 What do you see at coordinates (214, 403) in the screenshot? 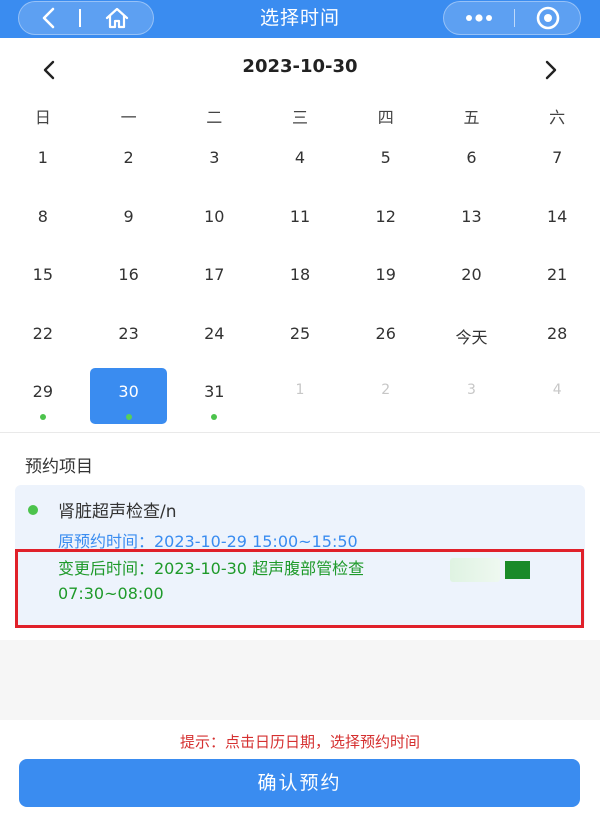
I see `calendar-day: 31` at bounding box center [214, 403].